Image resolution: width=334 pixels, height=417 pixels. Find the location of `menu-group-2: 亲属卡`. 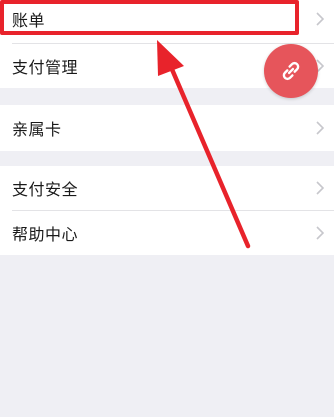

menu-group-2: 亲属卡 is located at coordinates (167, 128).